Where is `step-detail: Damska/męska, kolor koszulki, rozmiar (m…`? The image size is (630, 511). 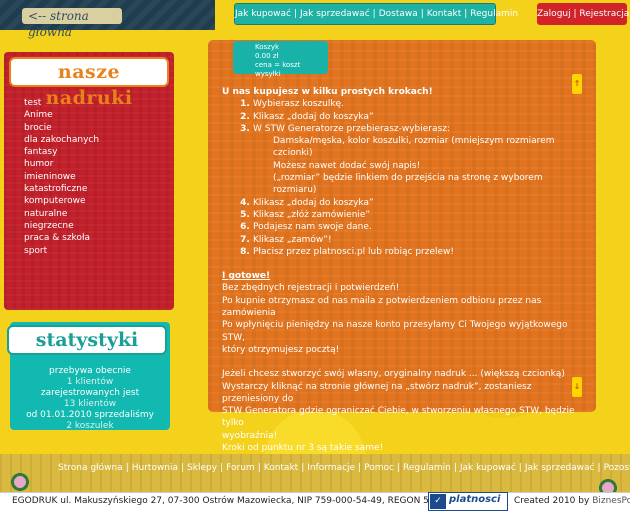
step-detail: Damska/męska, kolor koszulki, rozmiar (m… is located at coordinates (414, 147).